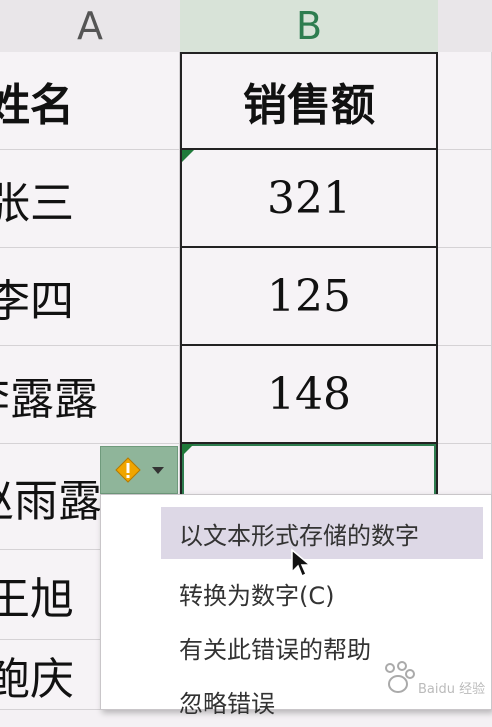 Image resolution: width=492 pixels, height=727 pixels. I want to click on cell-c1, so click(465, 101).